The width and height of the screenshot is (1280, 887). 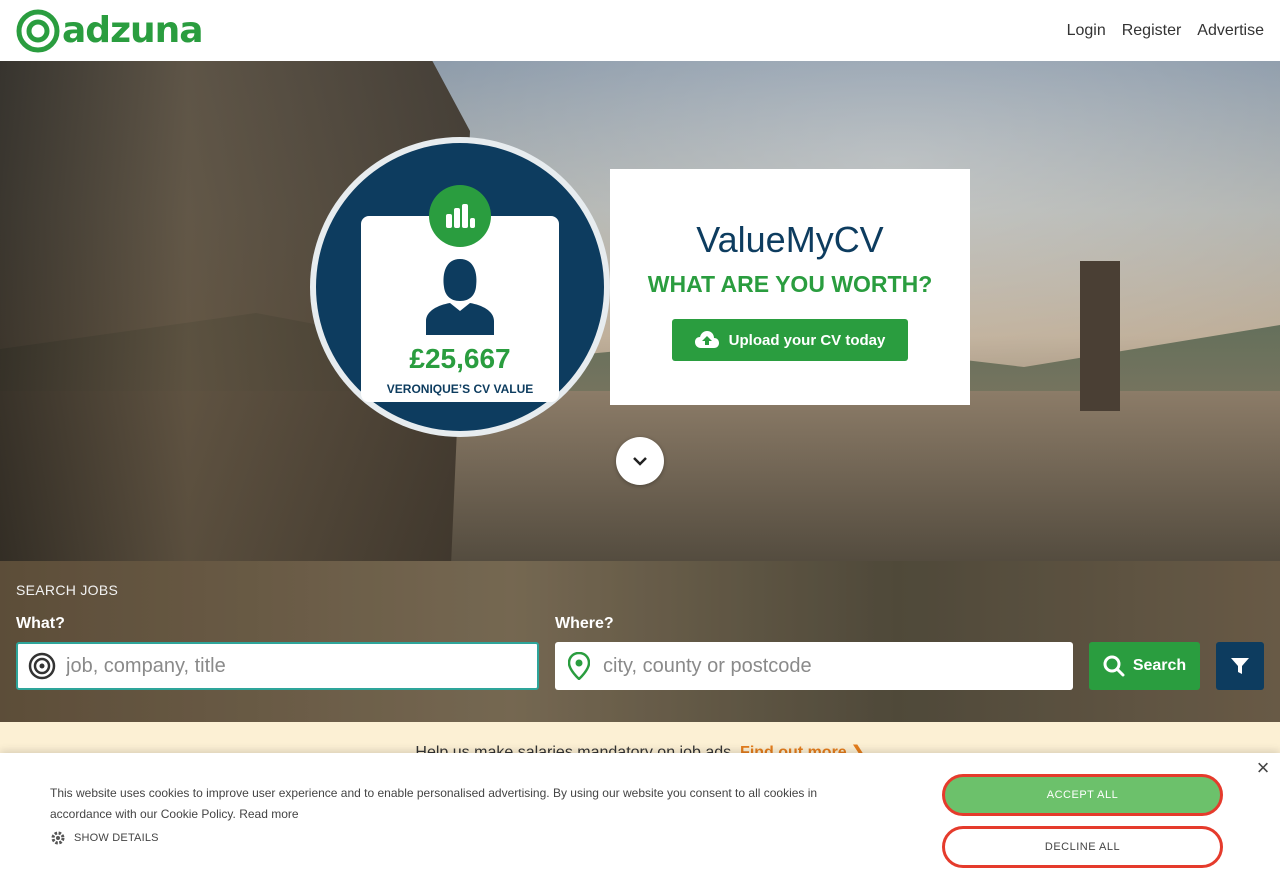 I want to click on bar-chart-icon, so click(x=460, y=216).